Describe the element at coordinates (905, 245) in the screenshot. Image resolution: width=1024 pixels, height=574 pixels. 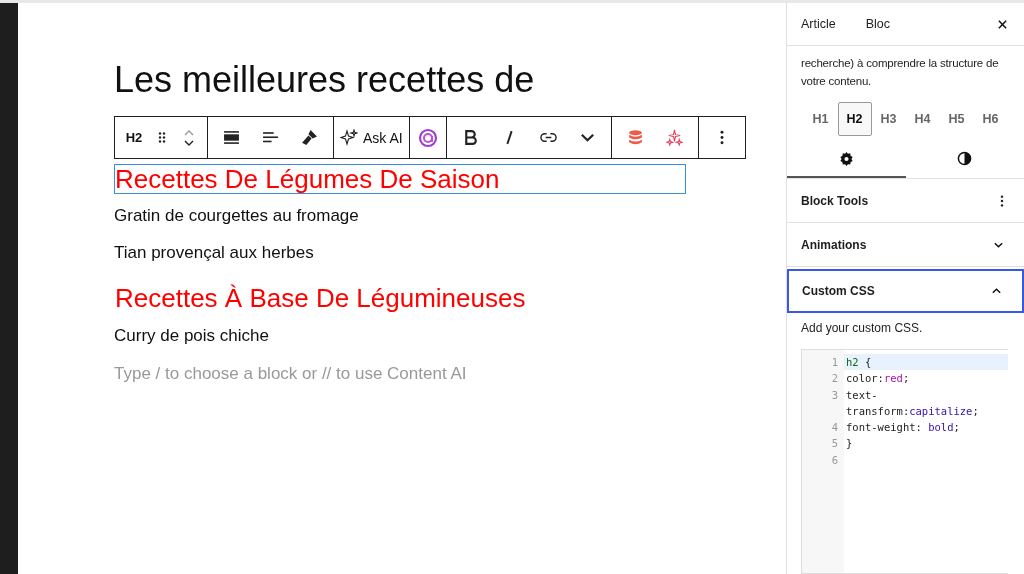
I see `panel-header: Animations` at that location.